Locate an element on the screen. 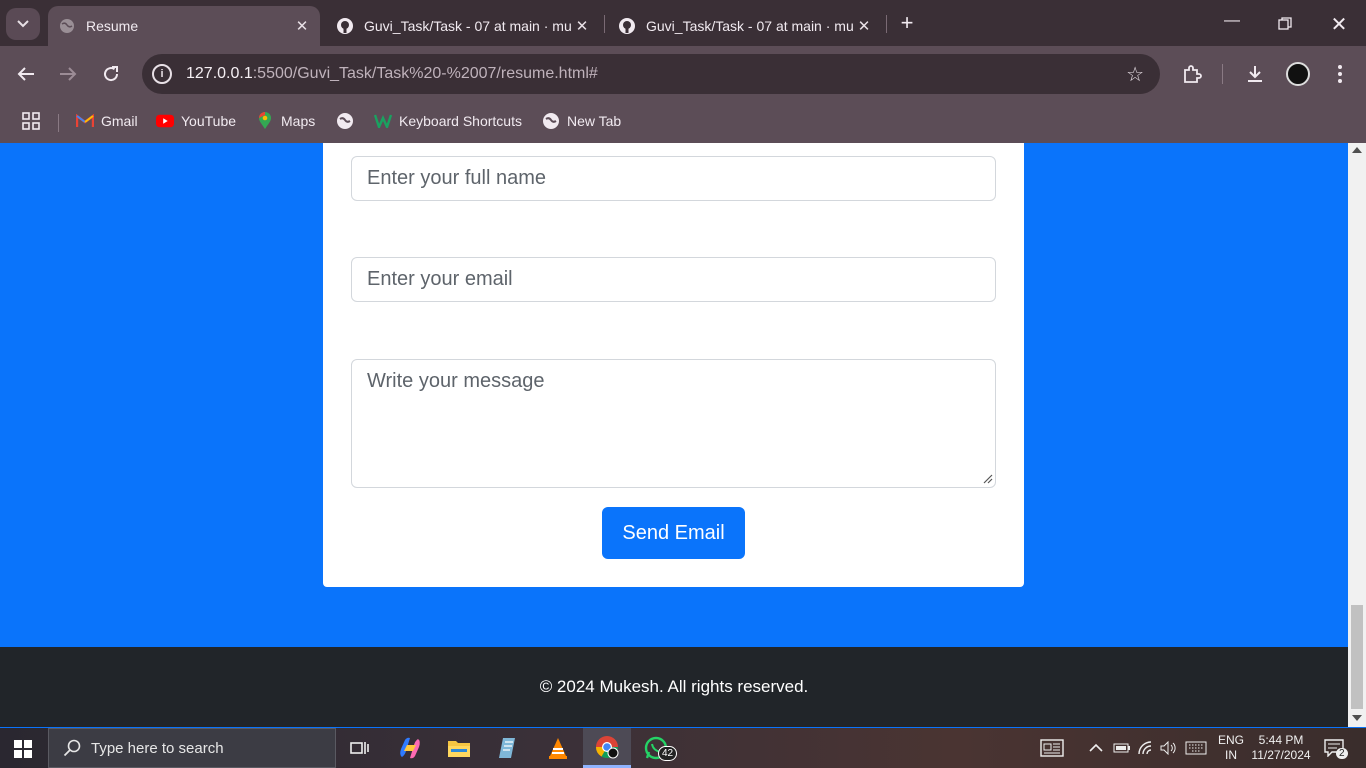 Image resolution: width=1366 pixels, height=768 pixels. input-language-indicator: ENG IN is located at coordinates (1231, 748).